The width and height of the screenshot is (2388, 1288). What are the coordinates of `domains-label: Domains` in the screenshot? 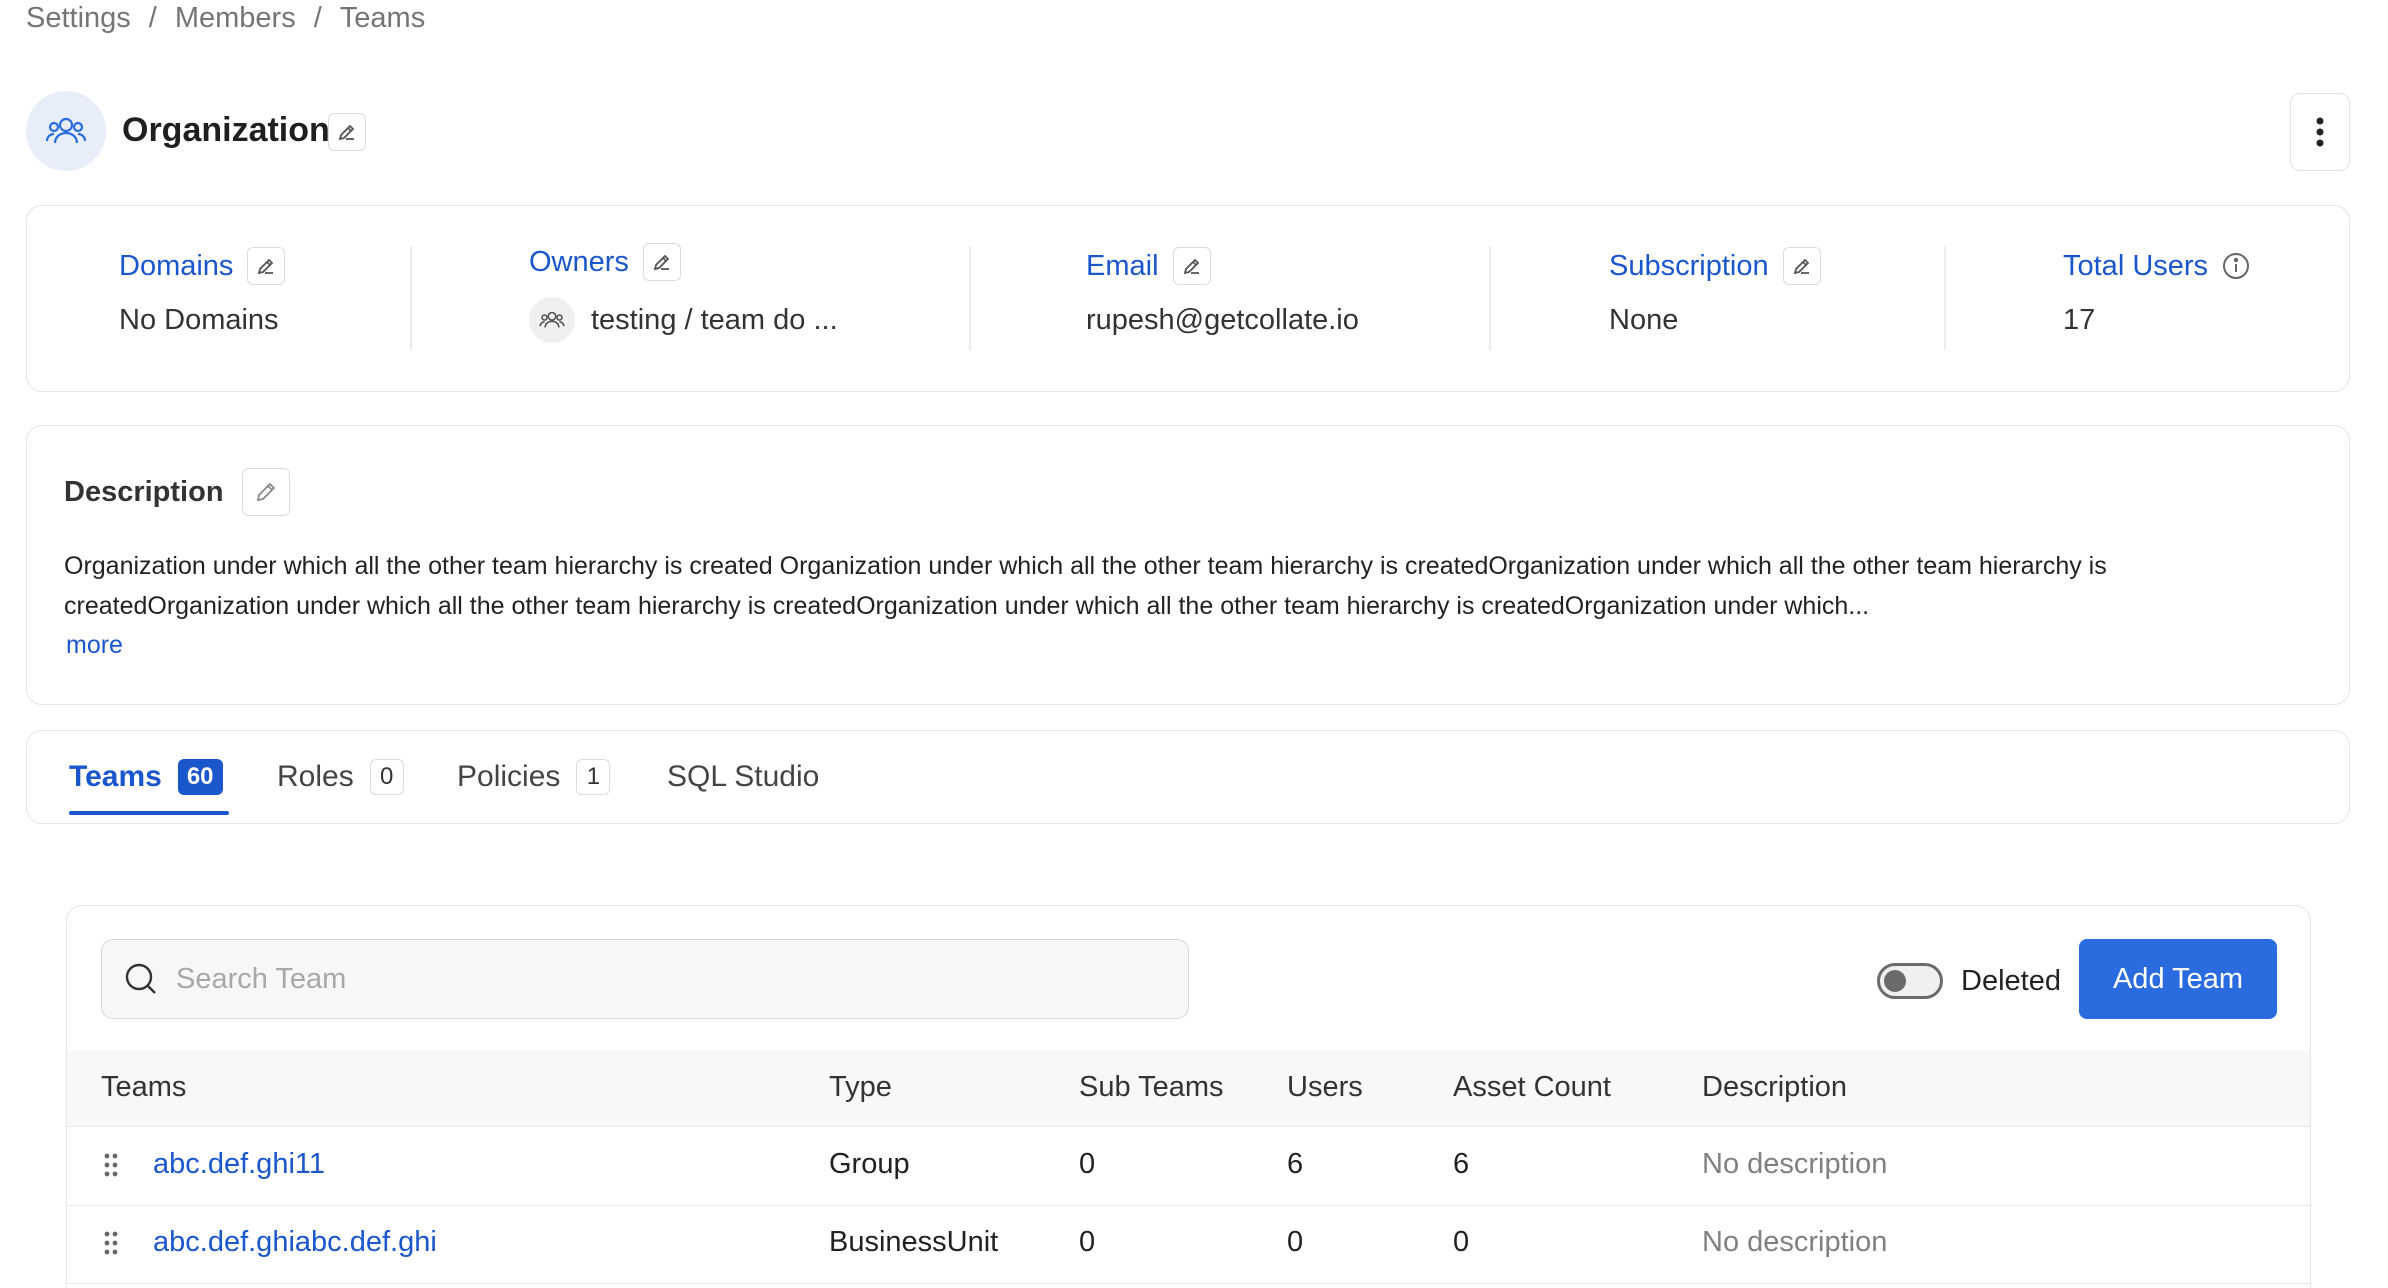 It's located at (176, 265).